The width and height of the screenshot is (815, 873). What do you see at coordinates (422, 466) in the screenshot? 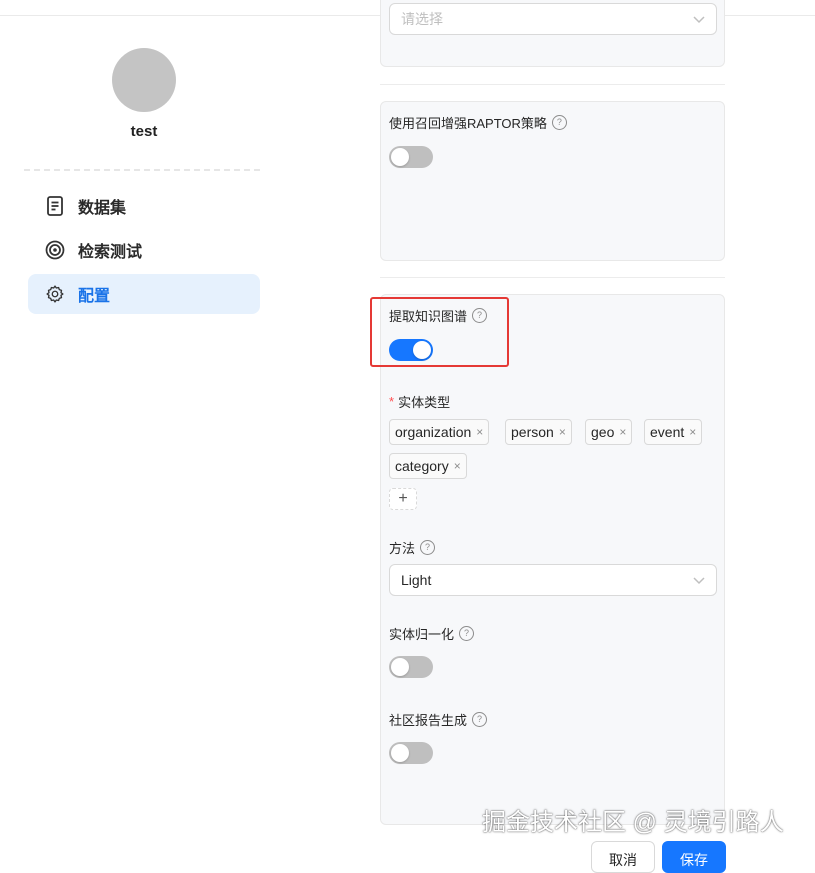
I see `tag-label: category` at bounding box center [422, 466].